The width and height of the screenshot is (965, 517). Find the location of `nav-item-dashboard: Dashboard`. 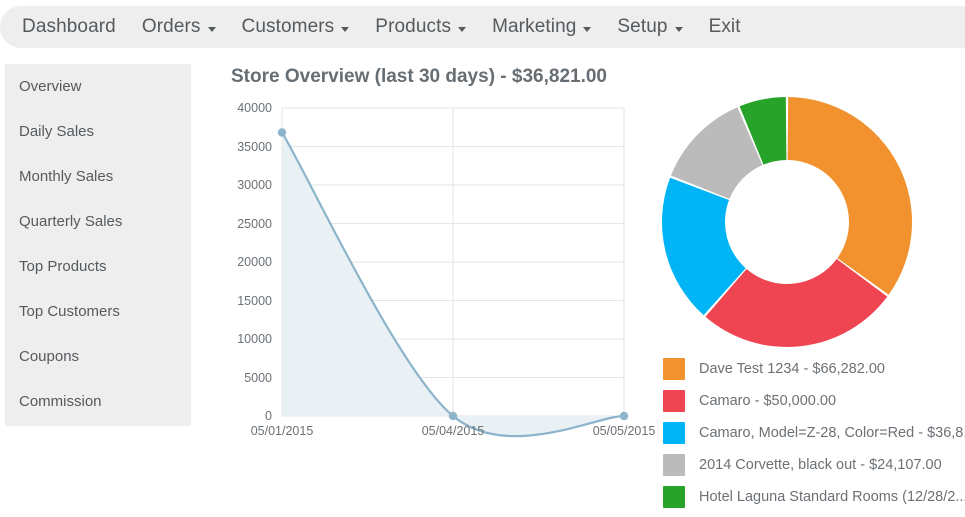

nav-item-dashboard: Dashboard is located at coordinates (69, 27).